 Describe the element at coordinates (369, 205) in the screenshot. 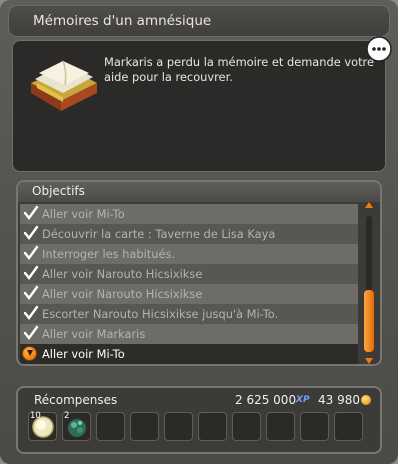

I see `scroll-up-arrow-icon` at that location.